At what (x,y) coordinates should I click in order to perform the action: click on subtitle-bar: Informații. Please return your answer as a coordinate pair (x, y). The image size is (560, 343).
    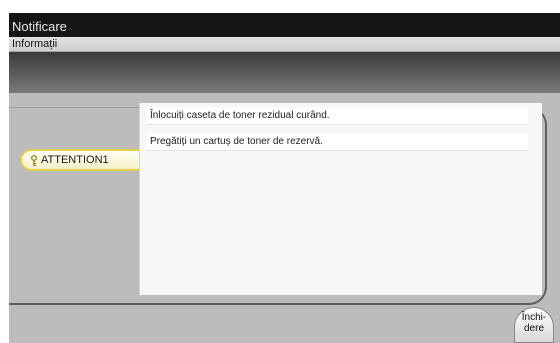
    Looking at the image, I should click on (284, 44).